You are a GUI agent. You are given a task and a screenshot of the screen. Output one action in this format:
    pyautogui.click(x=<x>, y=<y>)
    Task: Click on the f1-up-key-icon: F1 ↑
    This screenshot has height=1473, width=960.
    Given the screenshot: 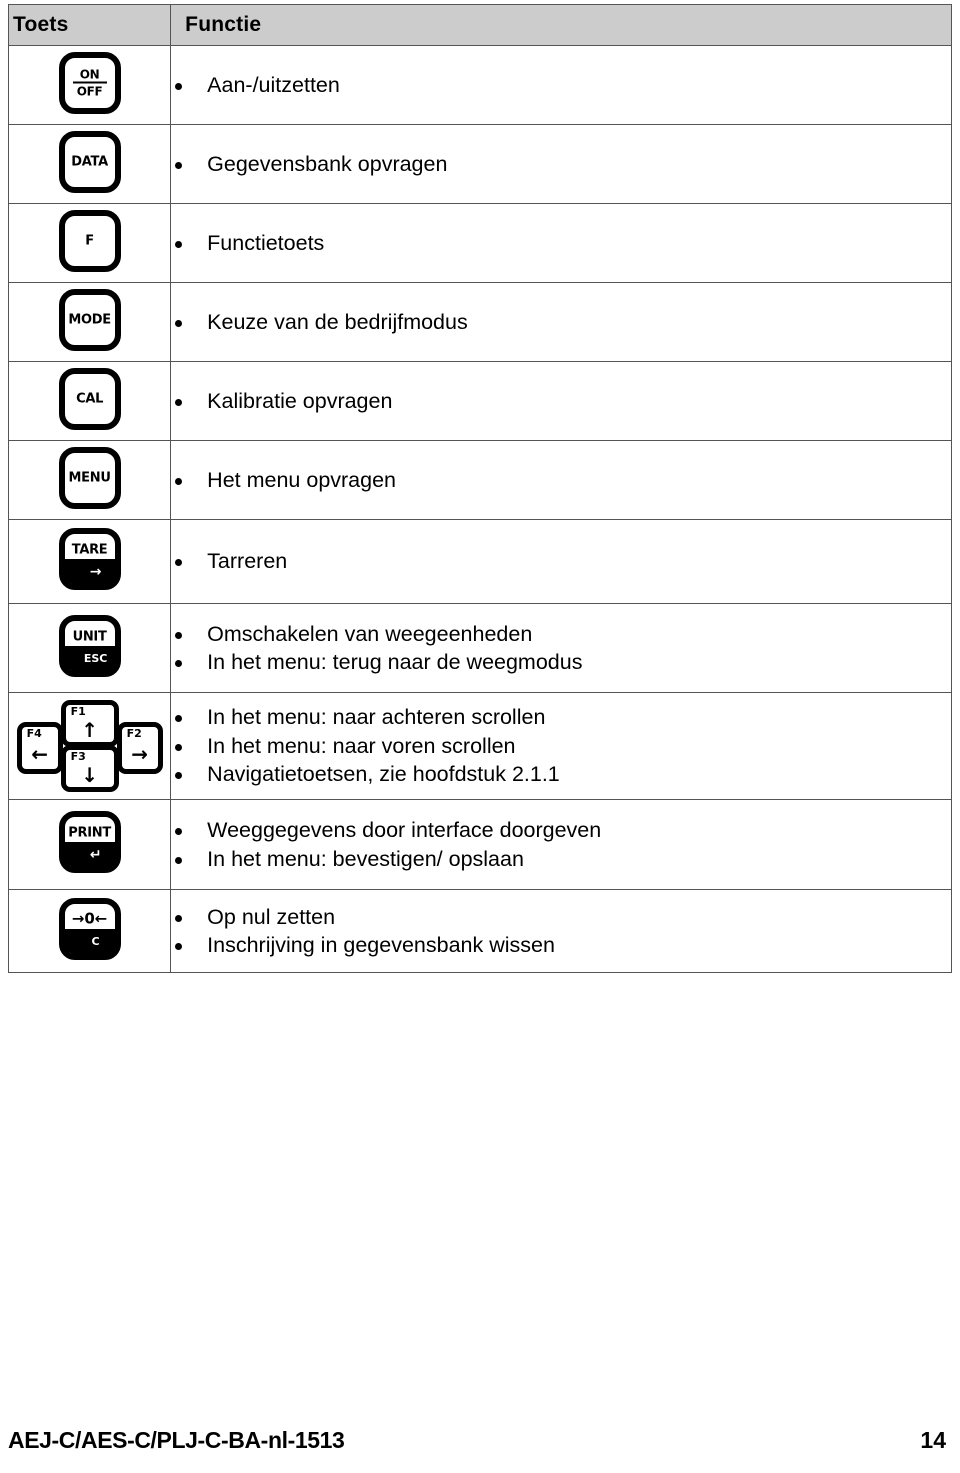 What is the action you would take?
    pyautogui.click(x=89, y=723)
    